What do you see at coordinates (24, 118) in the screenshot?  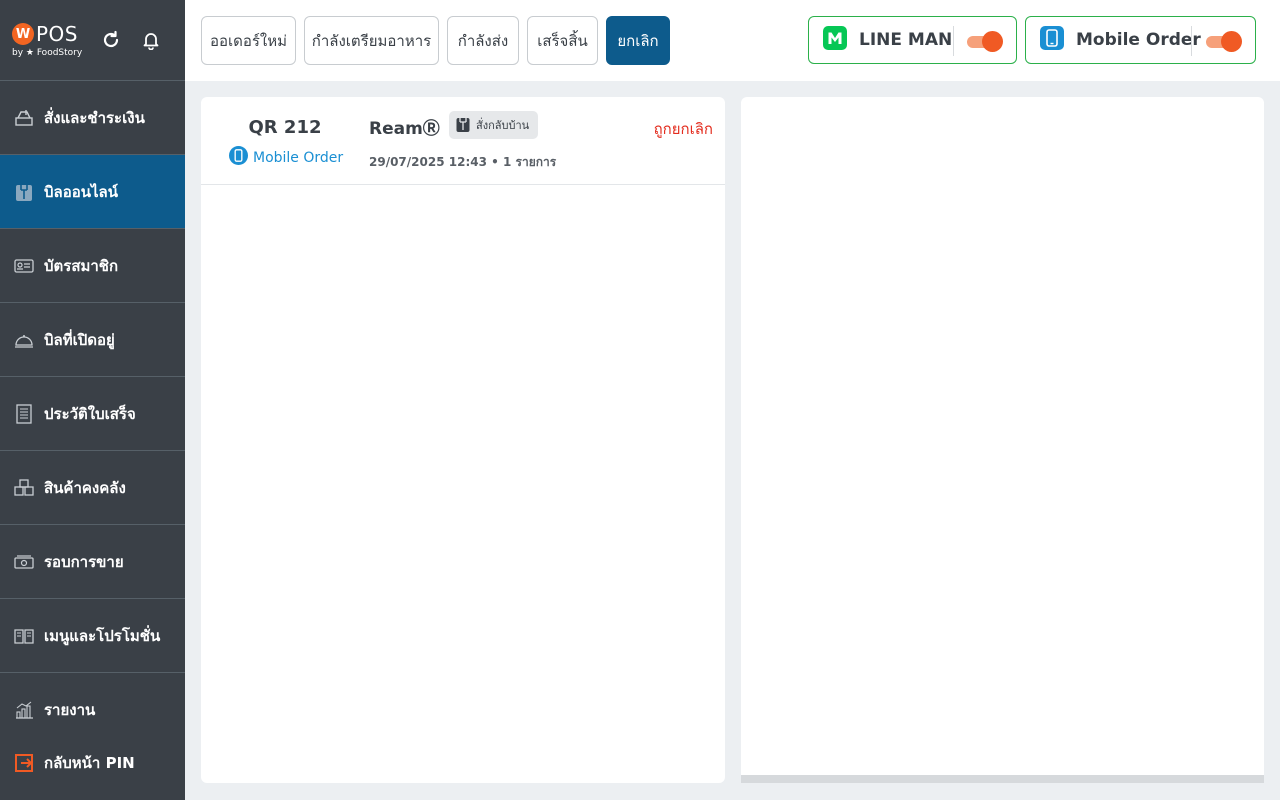 I see `cart-icon` at bounding box center [24, 118].